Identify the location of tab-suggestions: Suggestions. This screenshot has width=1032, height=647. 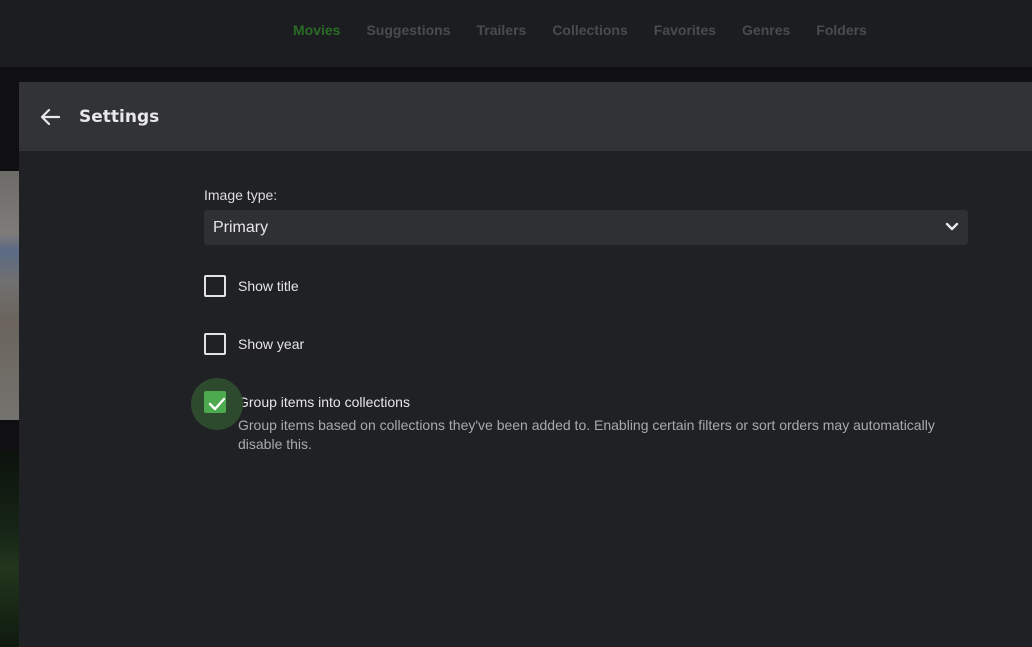
(408, 30).